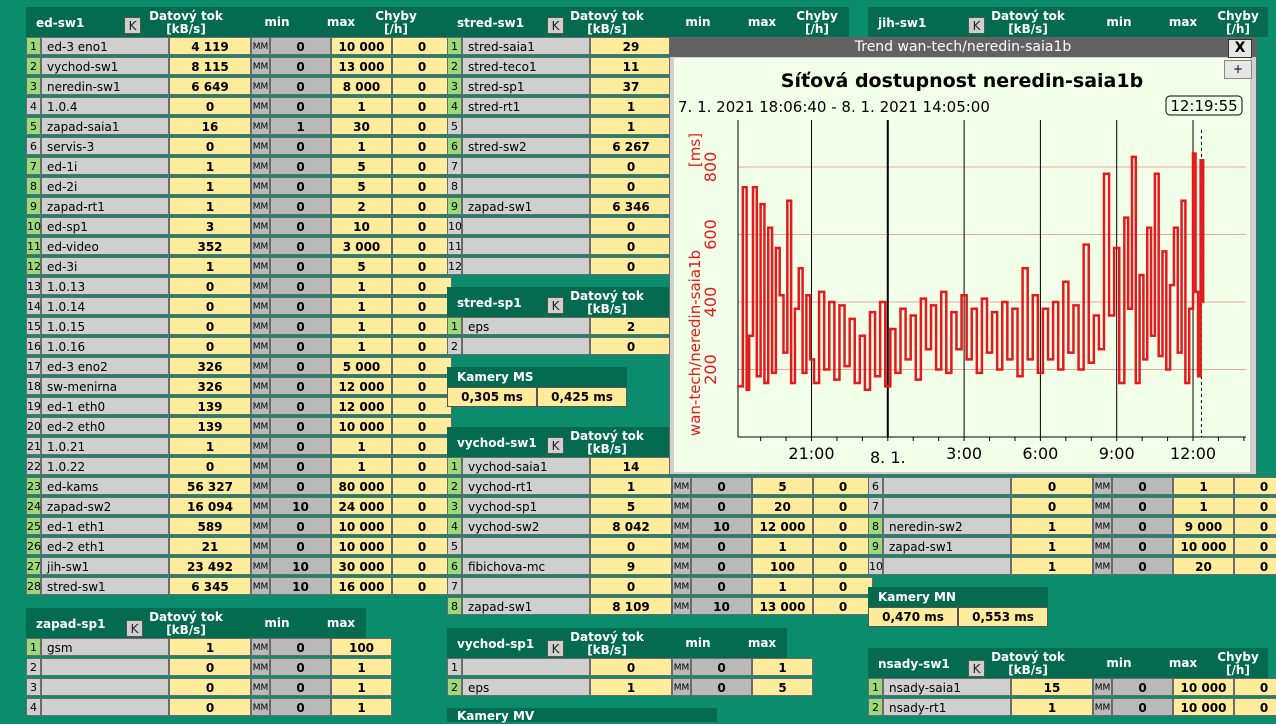 This screenshot has height=724, width=1276. I want to click on row-max: 16 000, so click(361, 586).